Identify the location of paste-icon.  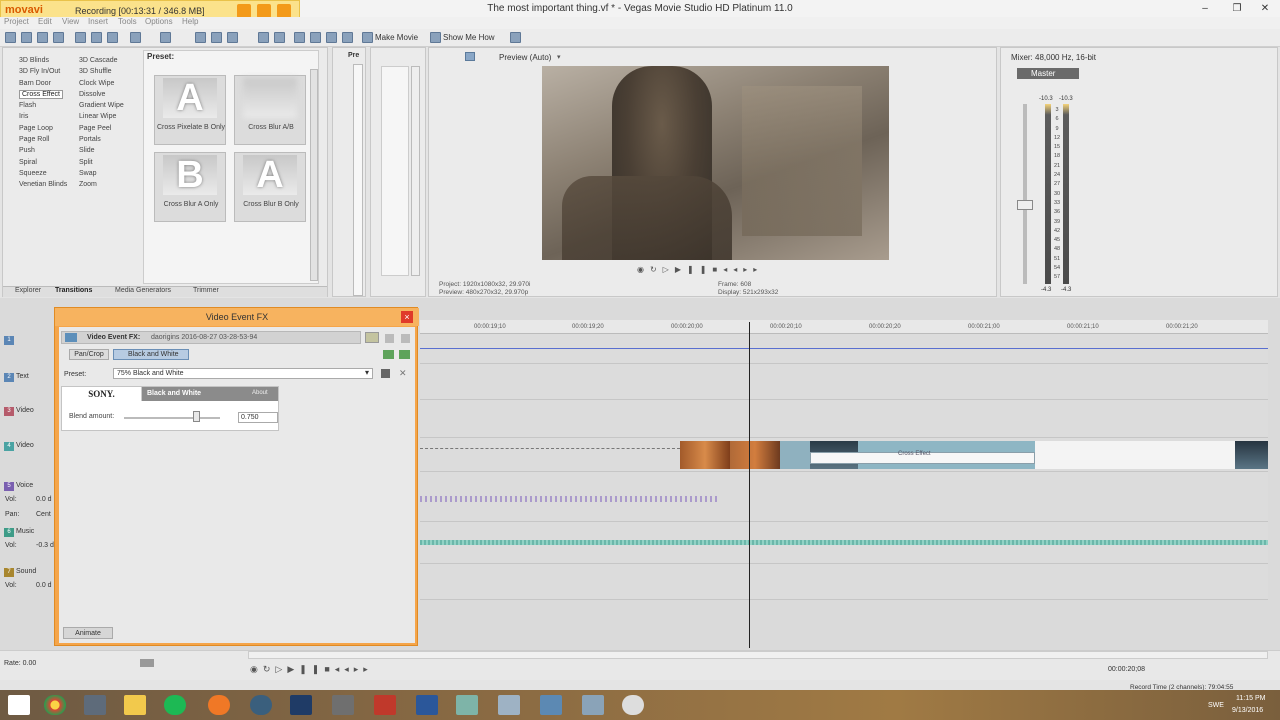
(112, 37).